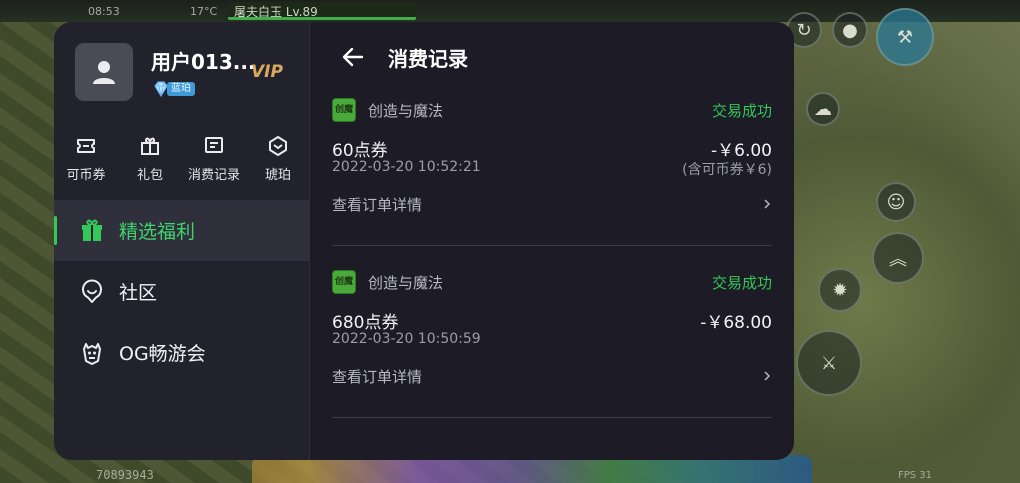 Image resolution: width=1020 pixels, height=483 pixels. What do you see at coordinates (267, 72) in the screenshot?
I see `vip-label: VIP` at bounding box center [267, 72].